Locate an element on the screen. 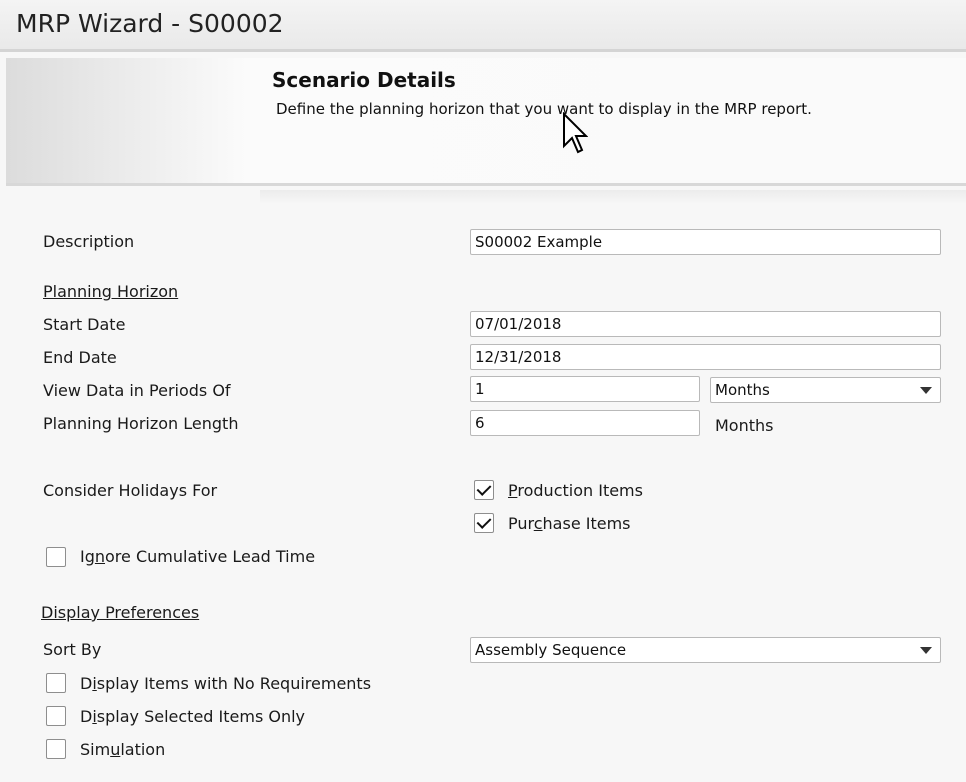  ignore-lead-time-label: Ignore Cumulative Lead Time is located at coordinates (197, 556).